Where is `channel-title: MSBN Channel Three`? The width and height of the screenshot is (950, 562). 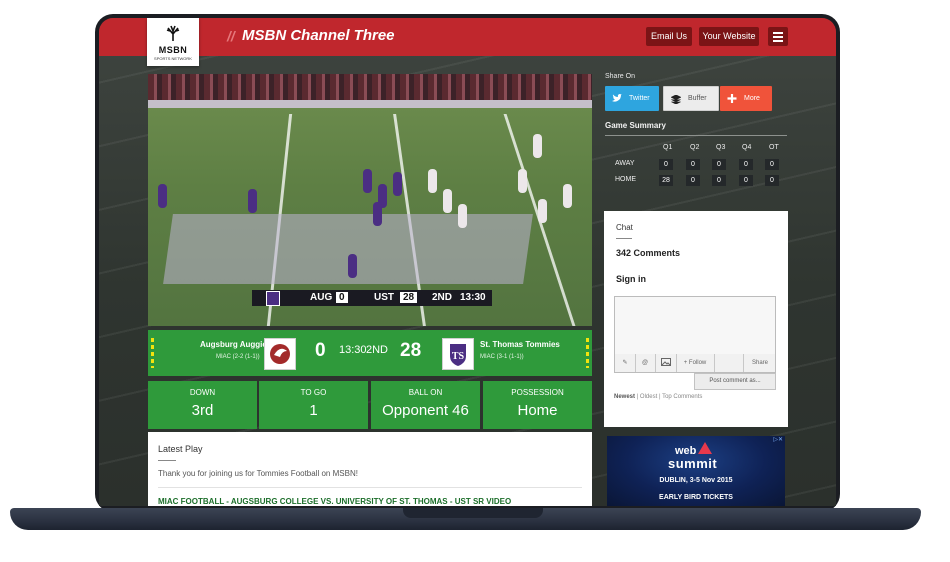
channel-title: MSBN Channel Three is located at coordinates (318, 35).